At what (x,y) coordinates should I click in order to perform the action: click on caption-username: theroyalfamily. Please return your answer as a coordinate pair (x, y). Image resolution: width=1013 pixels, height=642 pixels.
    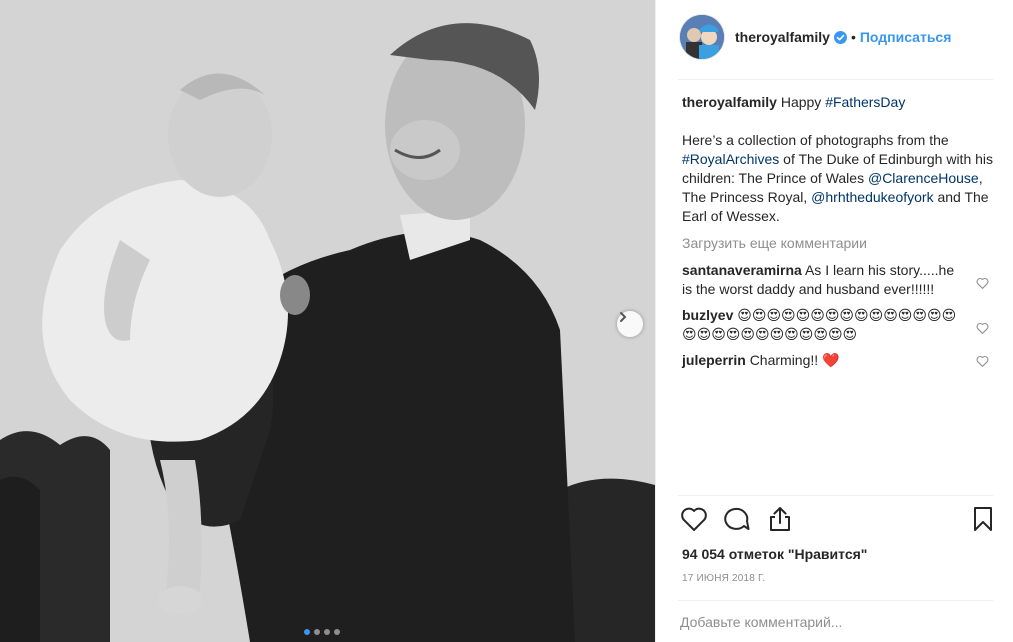
    Looking at the image, I should click on (729, 102).